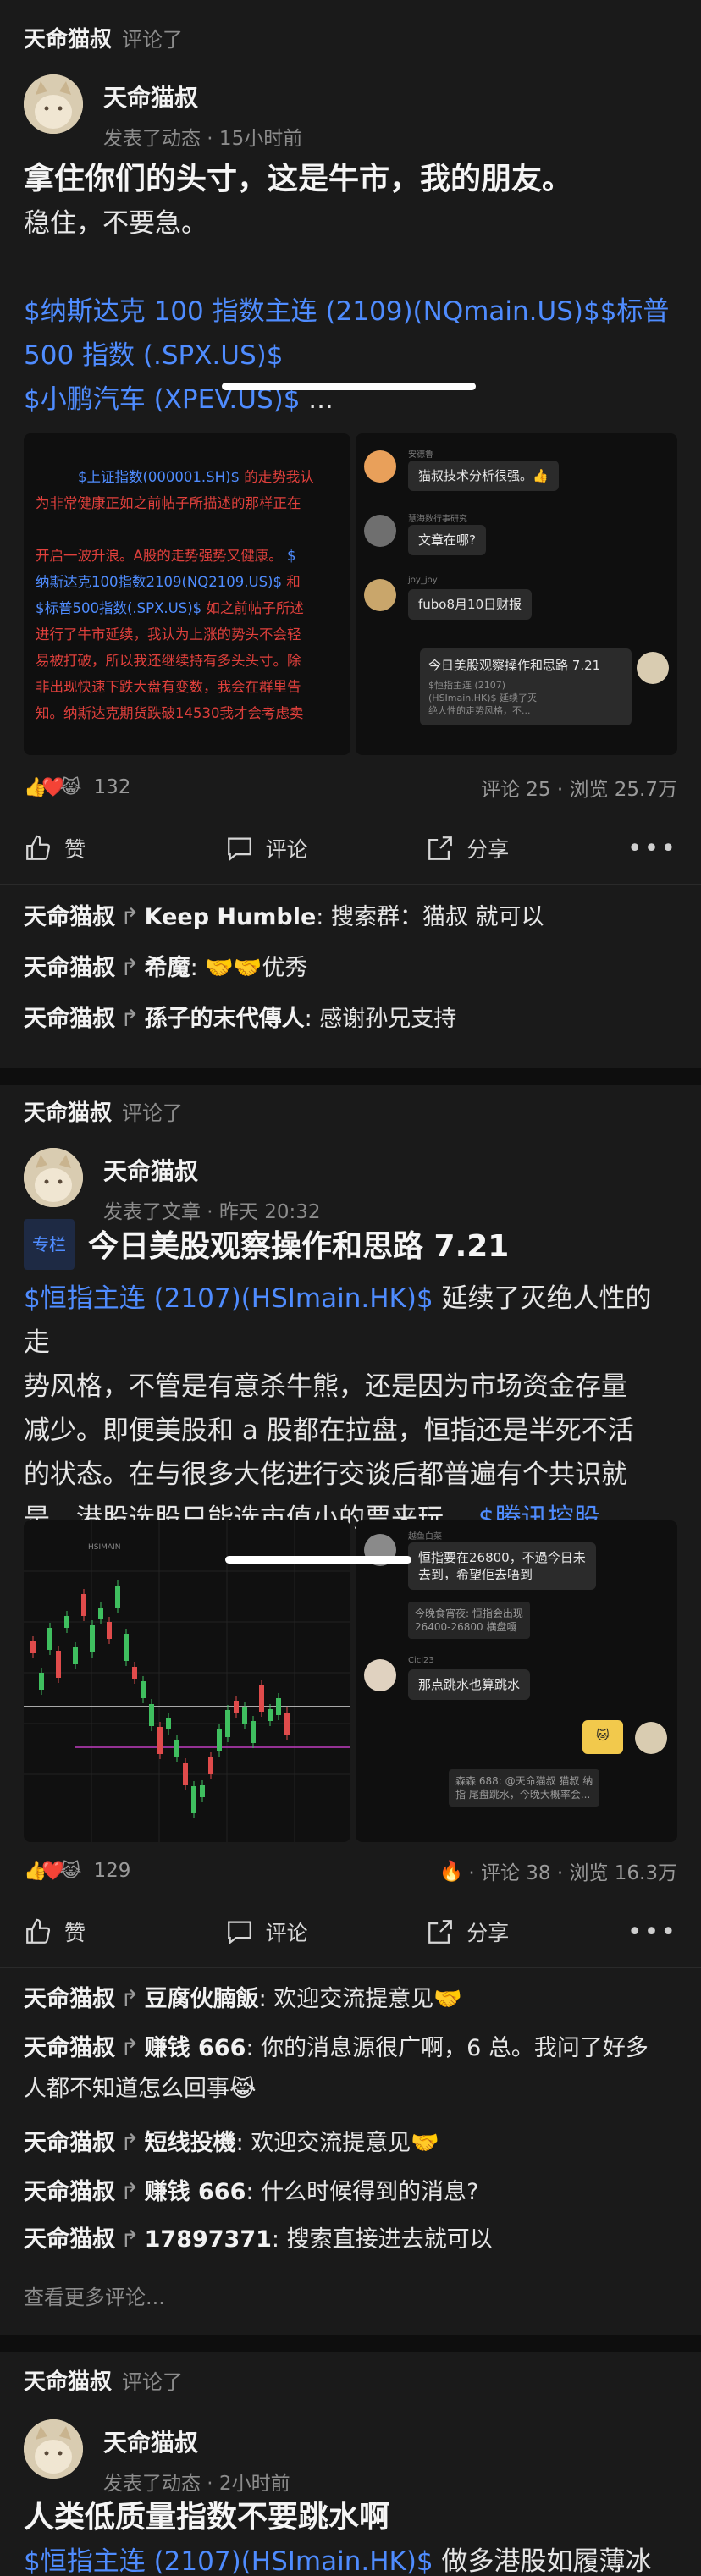 Image resolution: width=701 pixels, height=2576 pixels. I want to click on comment-reply-to: 豆腐伙腩飯, so click(202, 1999).